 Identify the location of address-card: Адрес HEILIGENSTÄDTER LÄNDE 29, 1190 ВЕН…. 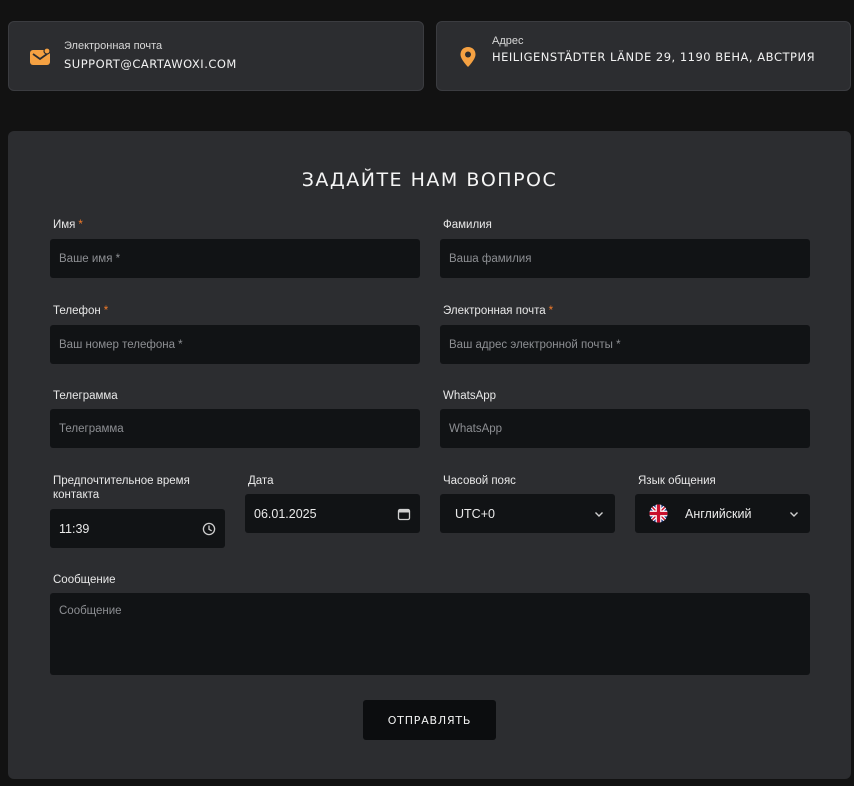
(643, 56).